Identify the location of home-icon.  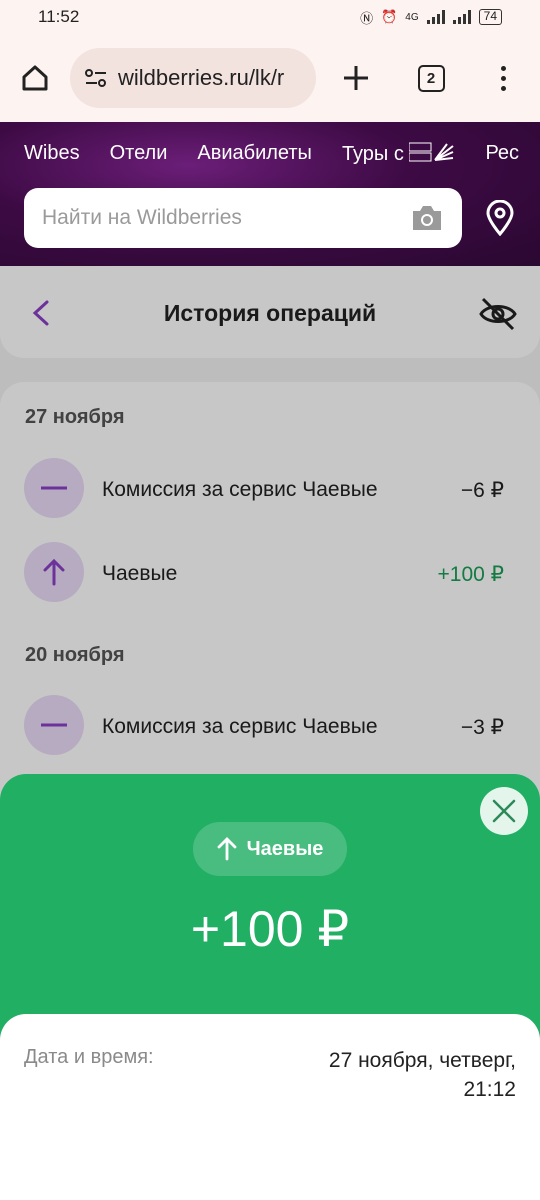
(35, 78).